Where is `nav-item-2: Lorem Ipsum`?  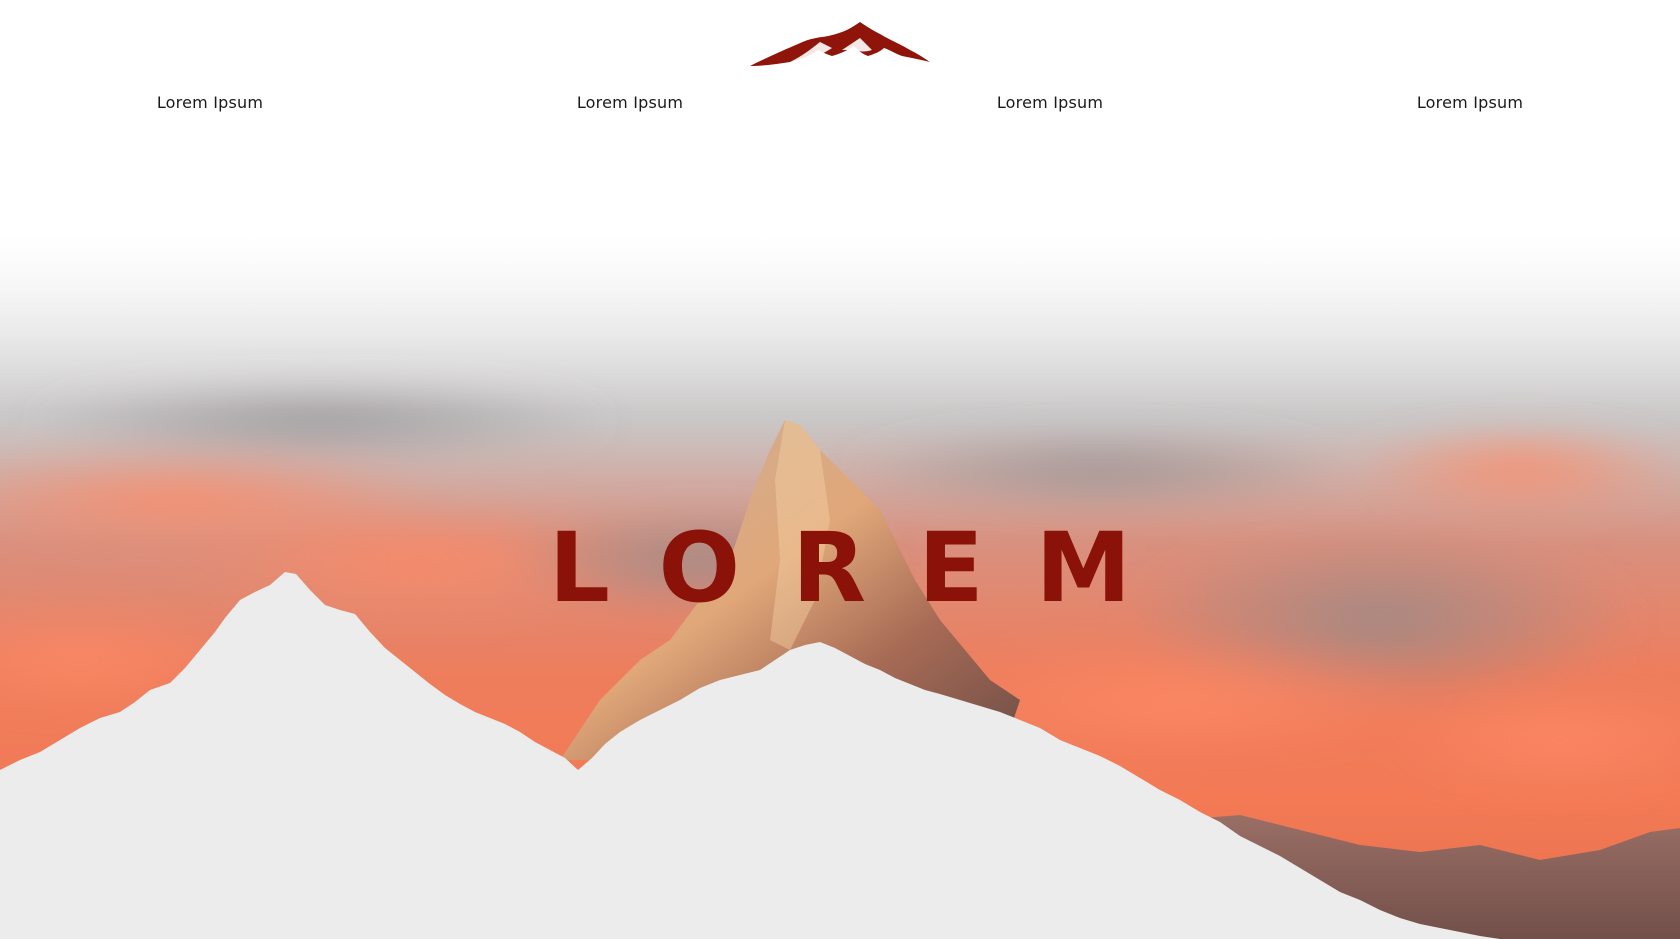 nav-item-2: Lorem Ipsum is located at coordinates (630, 102).